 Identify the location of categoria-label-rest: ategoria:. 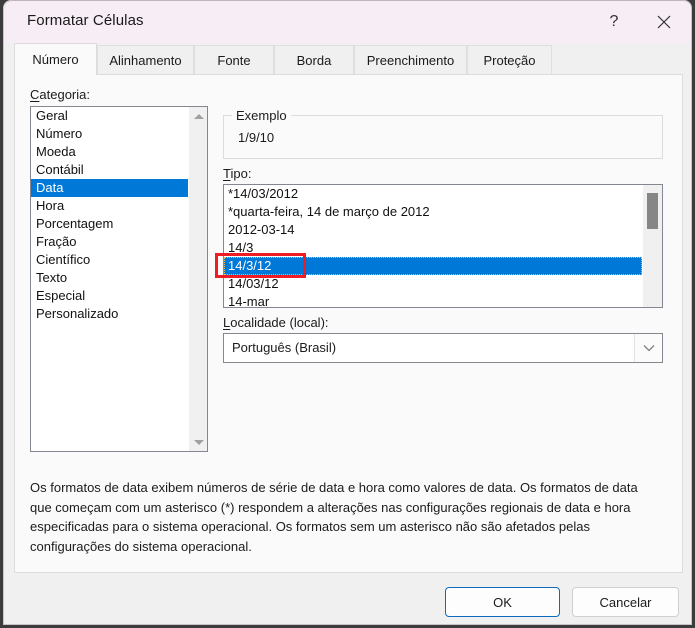
(64, 94).